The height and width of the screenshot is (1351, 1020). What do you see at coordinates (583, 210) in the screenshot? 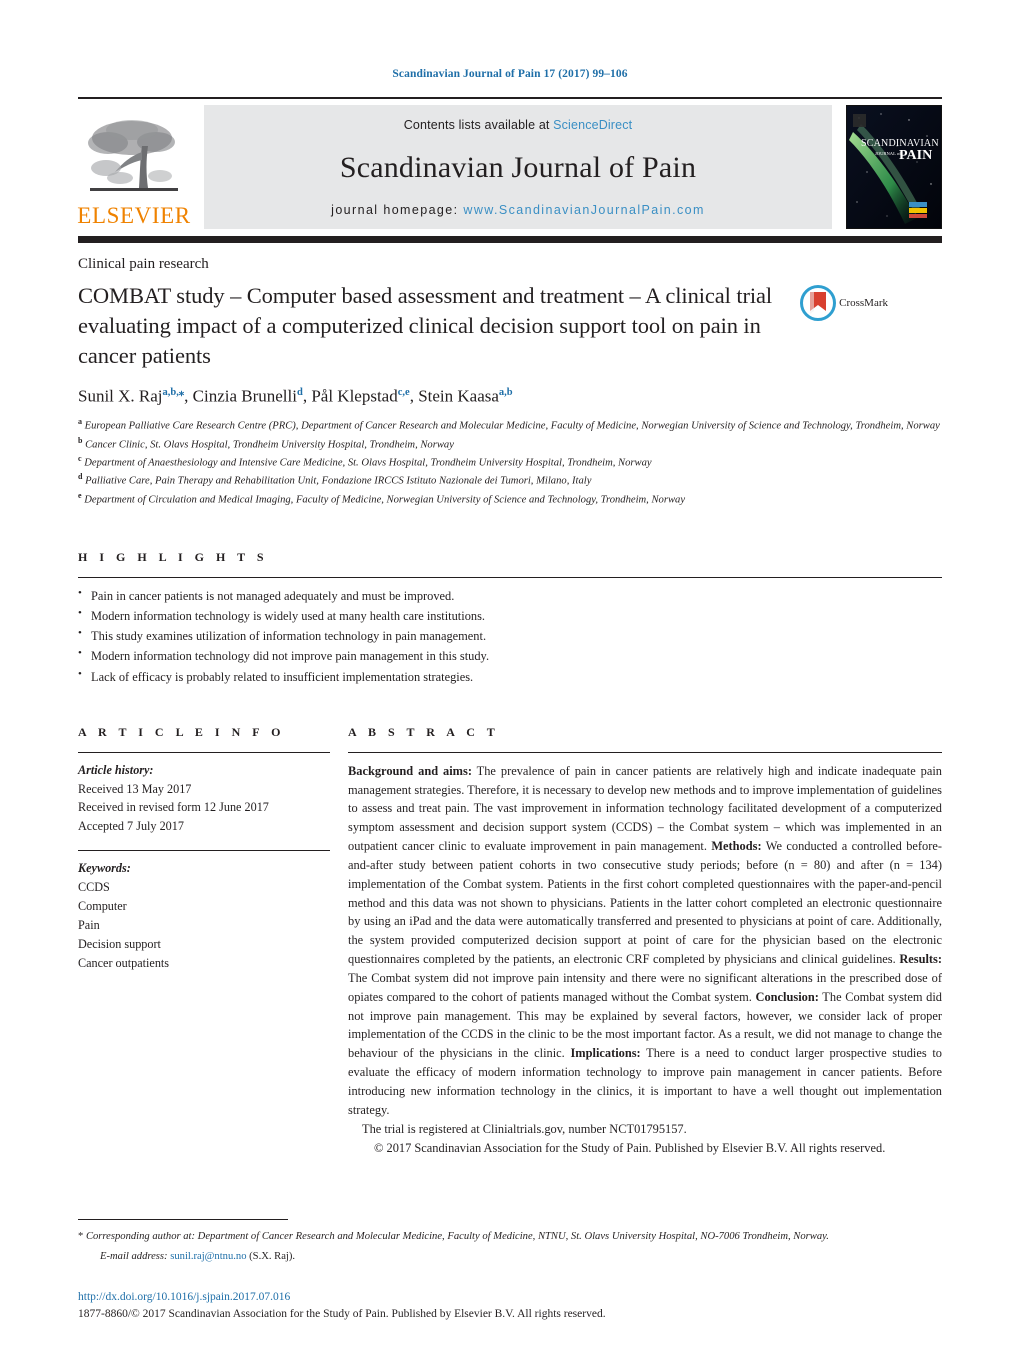
I see `journal-homepage-link: www.ScandinavianJournalPain.com` at bounding box center [583, 210].